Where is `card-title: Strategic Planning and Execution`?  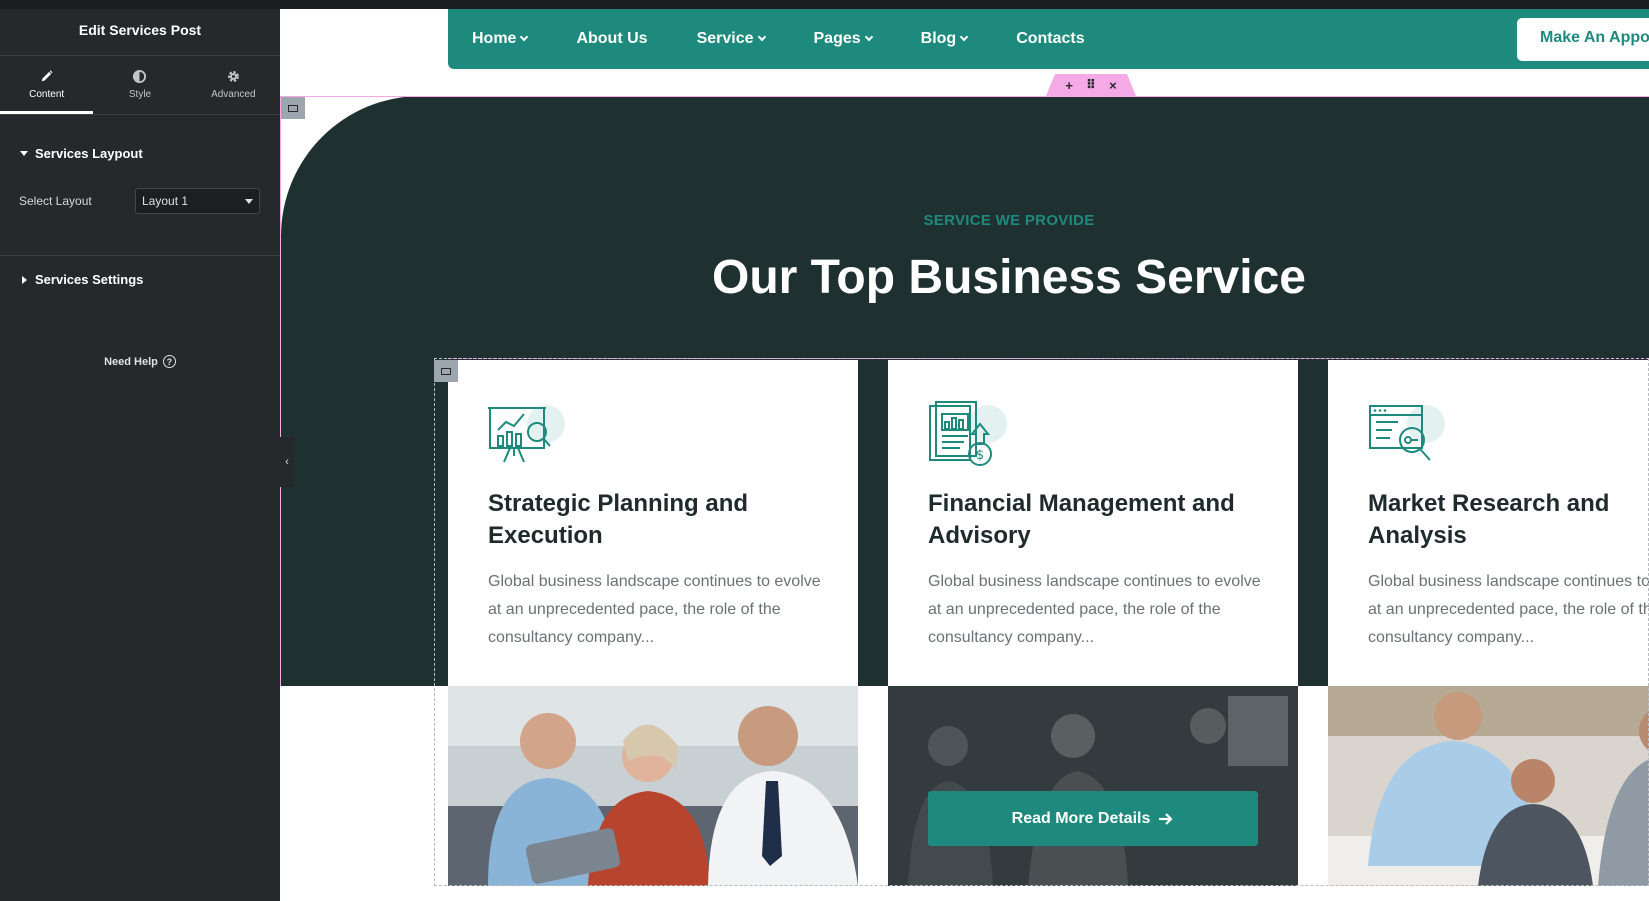 card-title: Strategic Planning and Execution is located at coordinates (658, 520).